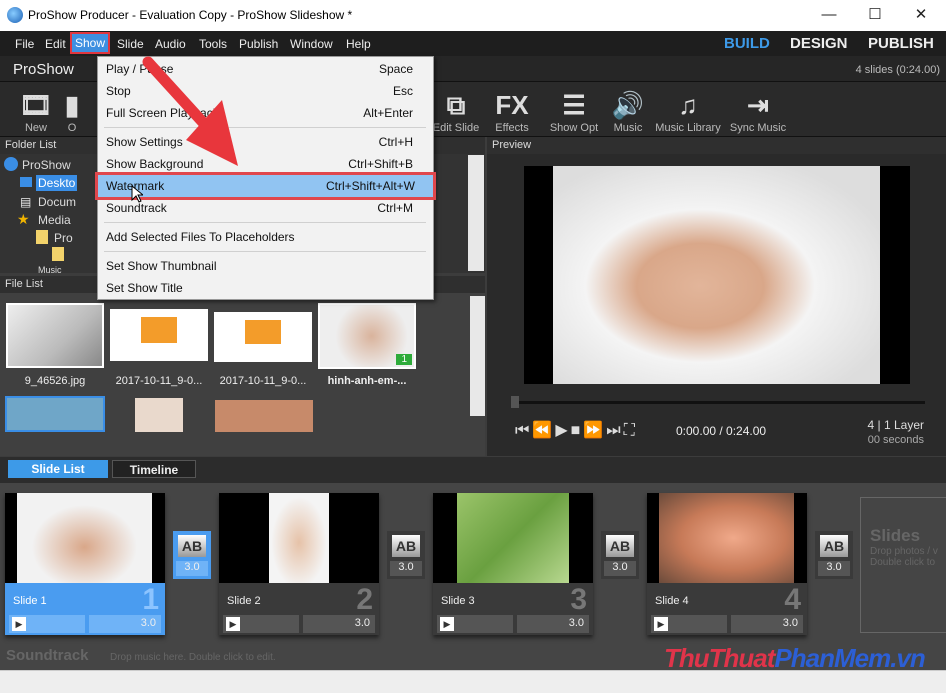 The image size is (946, 693). What do you see at coordinates (473, 681) in the screenshot?
I see `horizontal-scrollbar` at bounding box center [473, 681].